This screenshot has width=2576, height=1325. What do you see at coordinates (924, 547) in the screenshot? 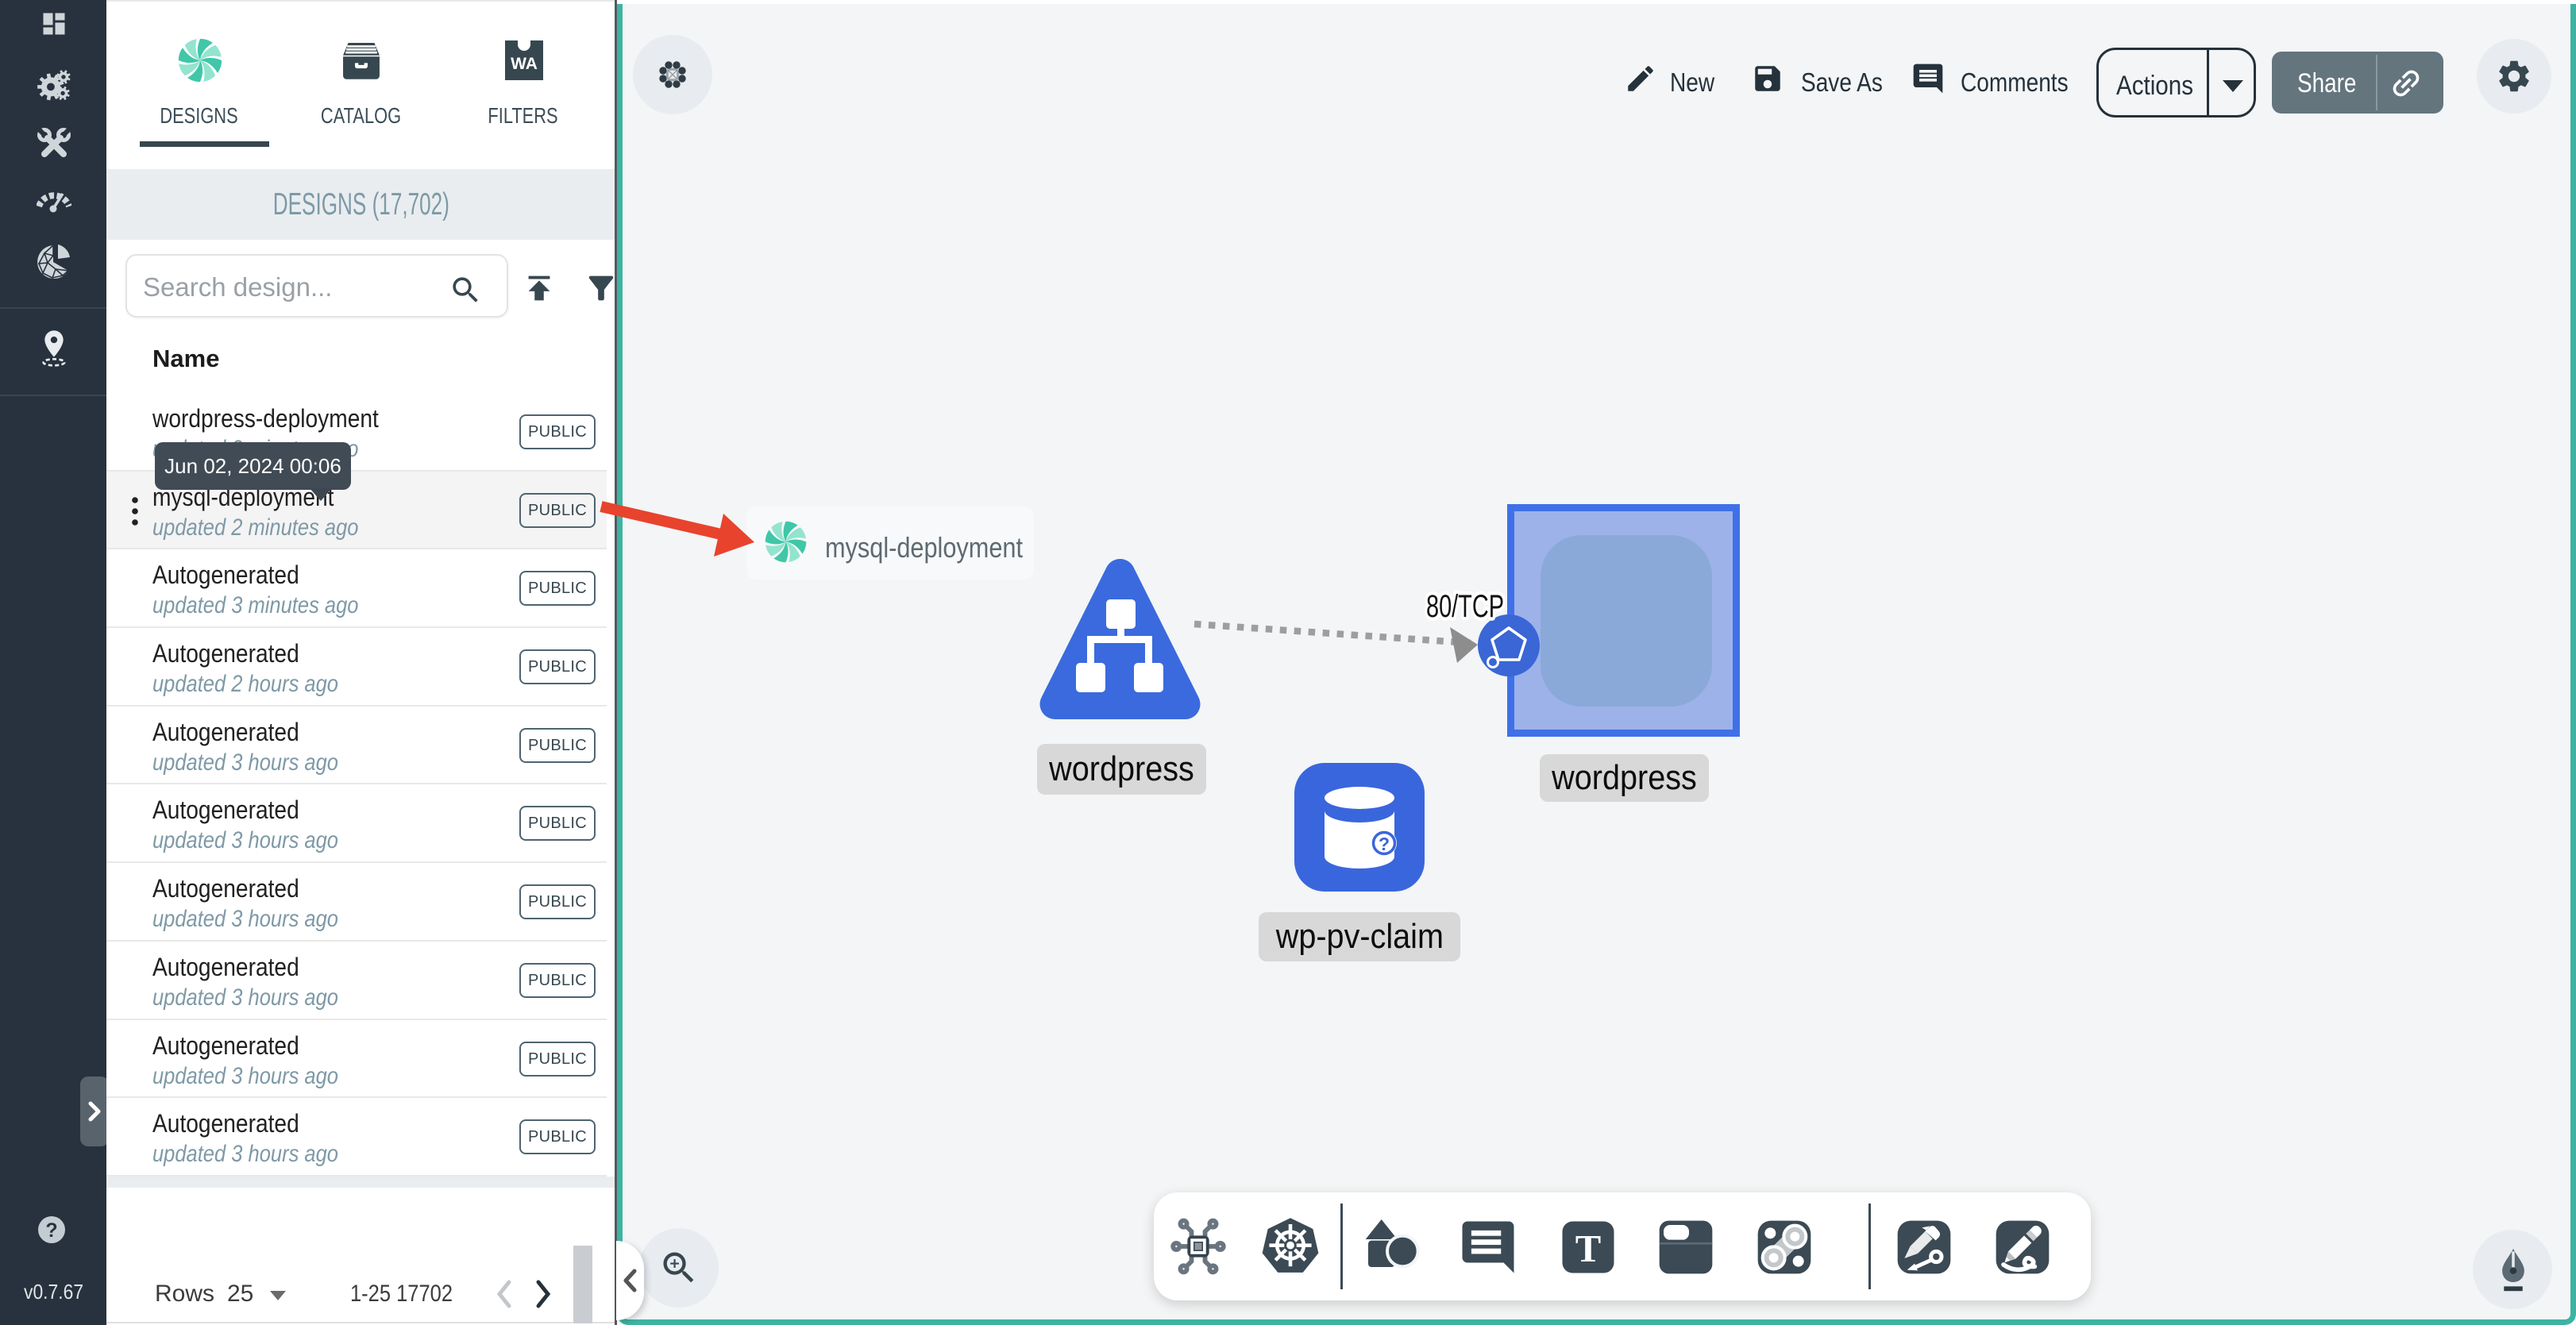
I see `svg-text: mysql-deployment` at bounding box center [924, 547].